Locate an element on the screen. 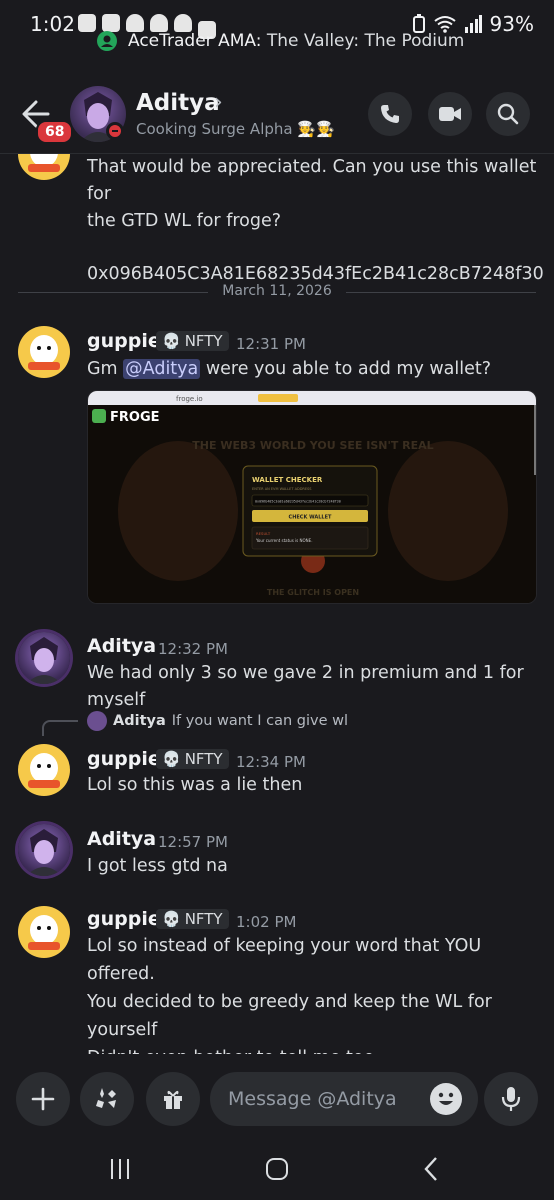  unread-badge: 68 is located at coordinates (55, 132).